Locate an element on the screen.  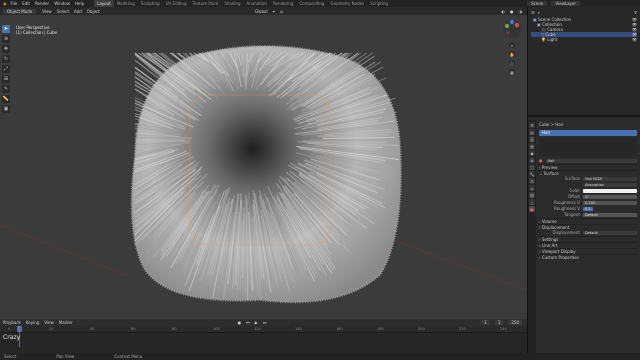
workspace-tab-layout: Layout is located at coordinates (104, 3).